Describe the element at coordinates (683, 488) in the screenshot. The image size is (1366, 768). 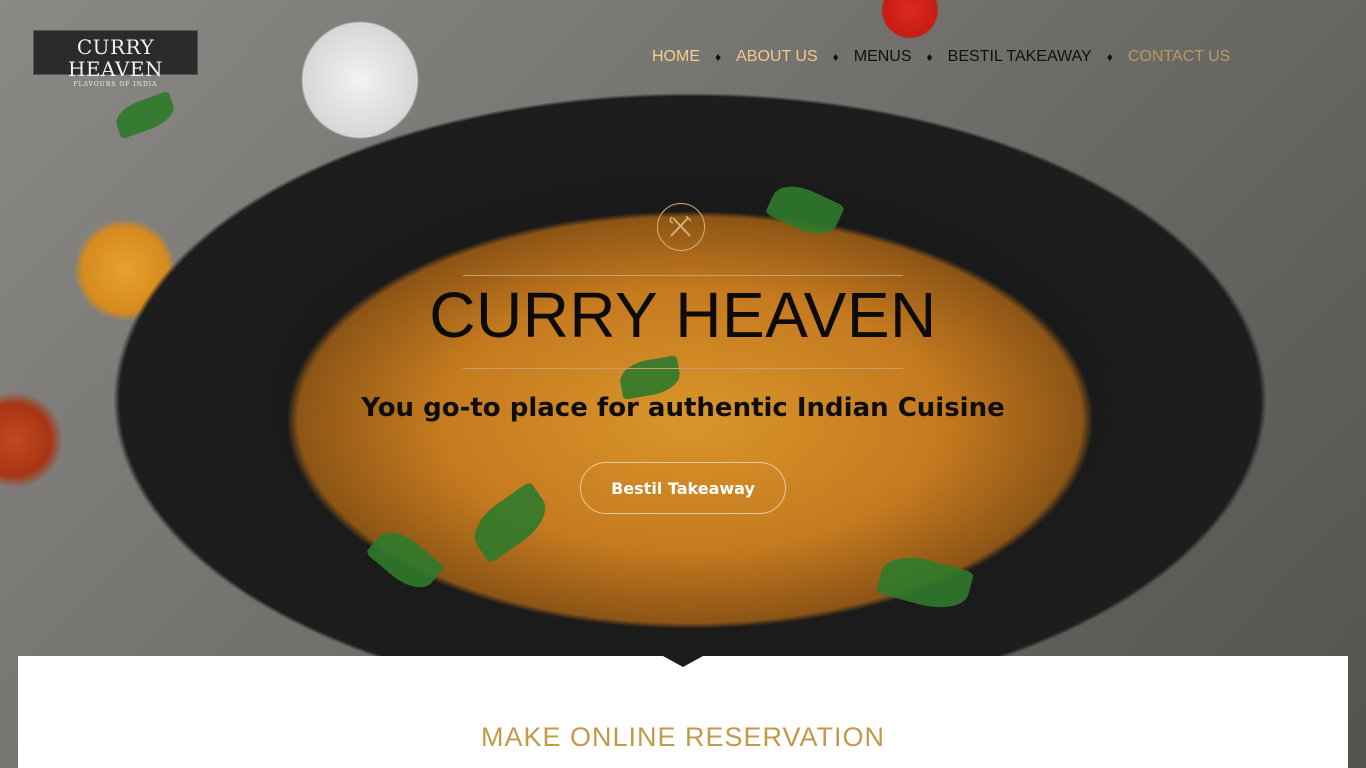
I see `bestil-takeaway-button: Bestil Takeaway` at that location.